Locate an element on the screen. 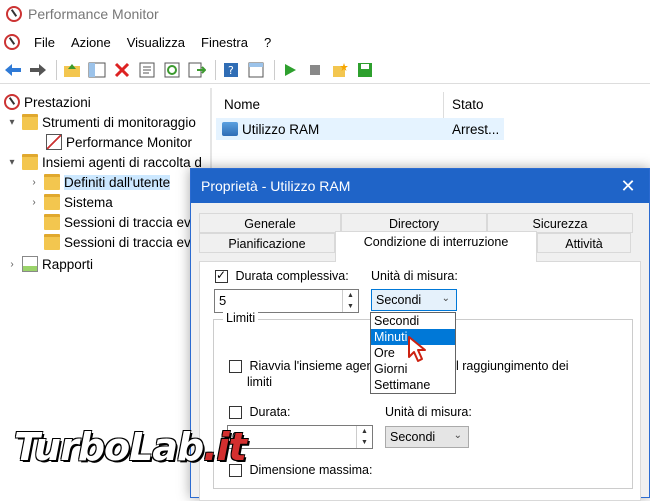  toolbar: ? is located at coordinates (325, 70).